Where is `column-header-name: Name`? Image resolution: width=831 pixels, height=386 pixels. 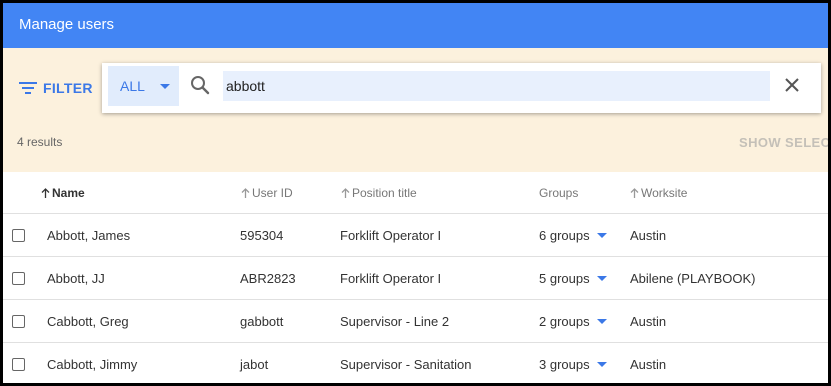
column-header-name: Name is located at coordinates (63, 193).